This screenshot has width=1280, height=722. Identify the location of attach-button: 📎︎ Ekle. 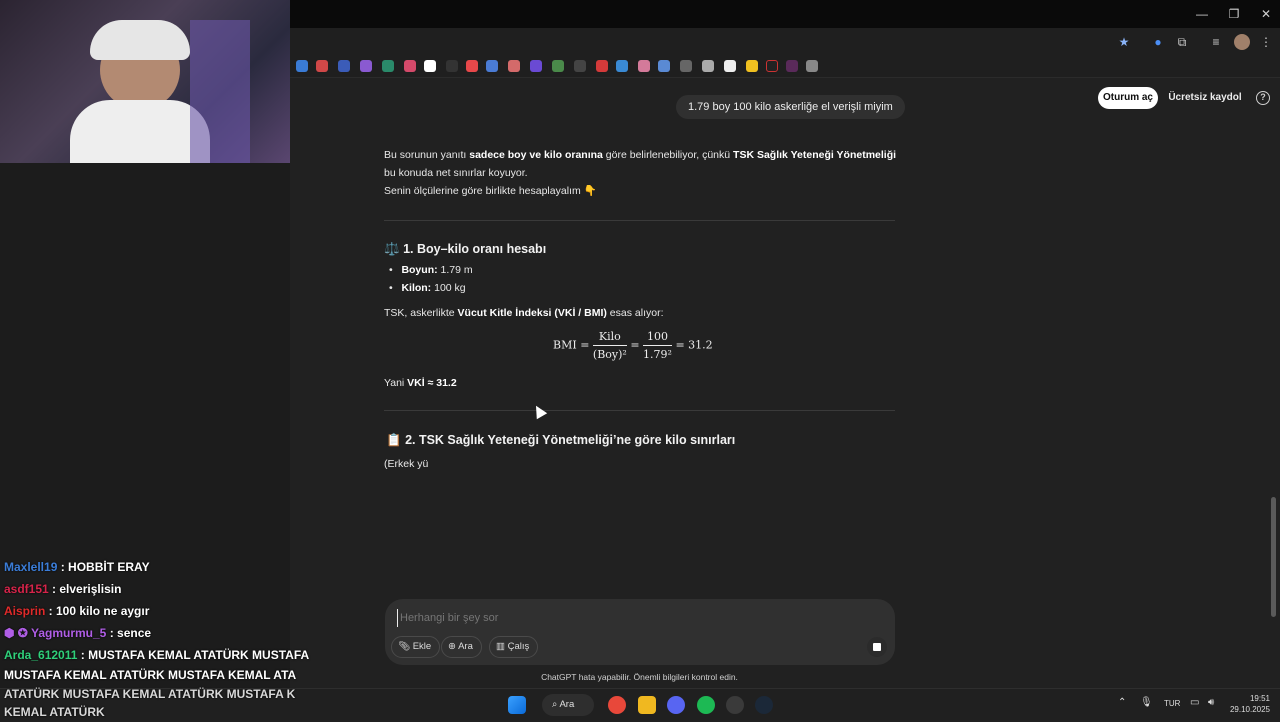
(416, 647).